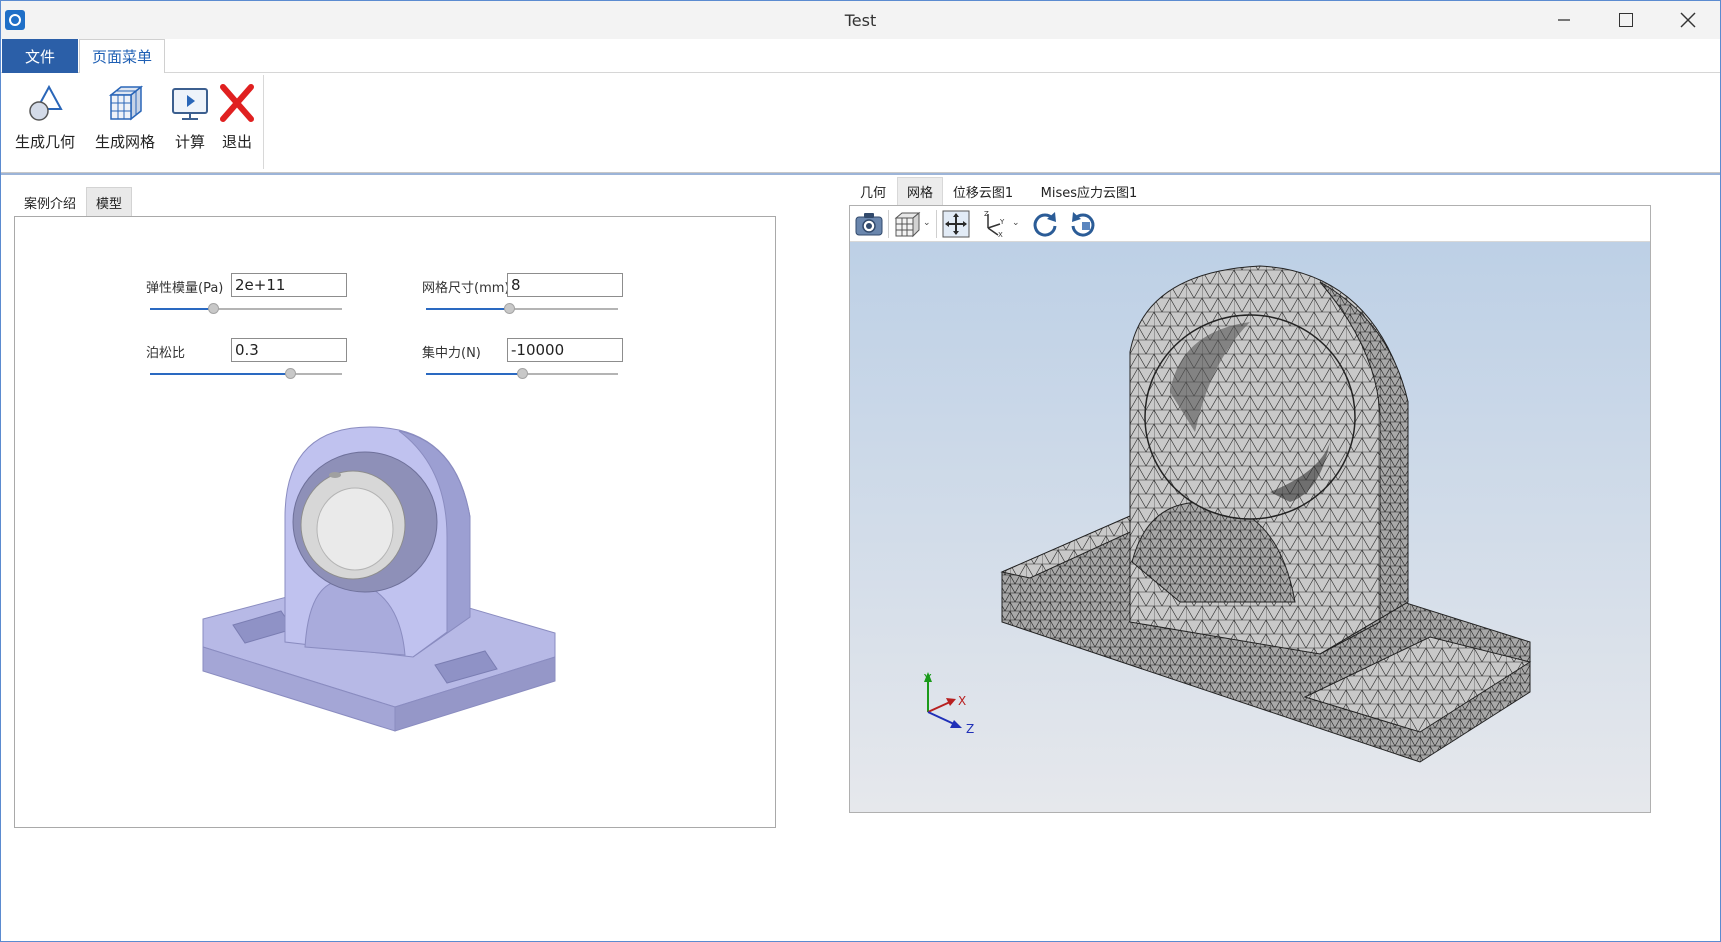 The height and width of the screenshot is (942, 1721). What do you see at coordinates (1250, 224) in the screenshot?
I see `viewer-toolbar: ⌄ Z Y X ⌄` at bounding box center [1250, 224].